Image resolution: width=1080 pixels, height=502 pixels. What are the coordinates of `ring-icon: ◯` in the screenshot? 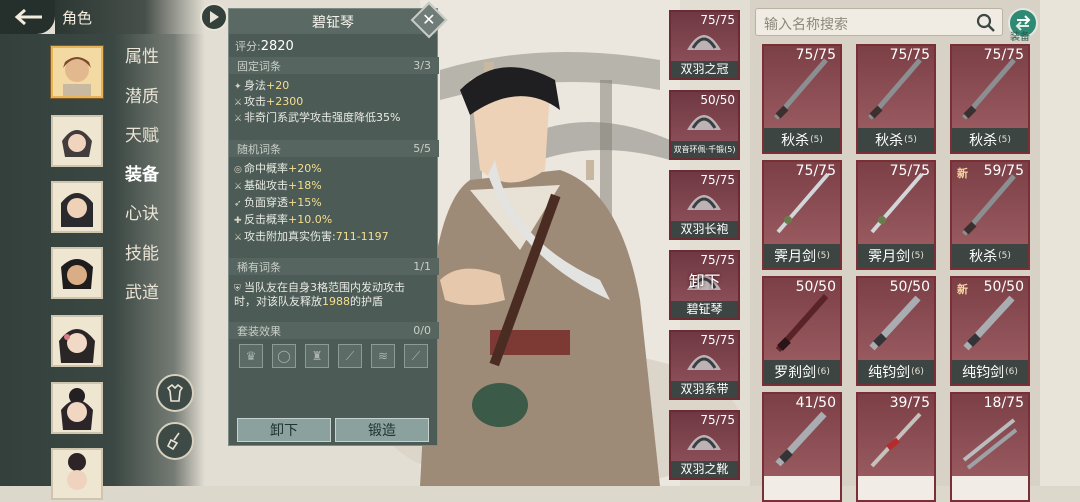 It's located at (284, 356).